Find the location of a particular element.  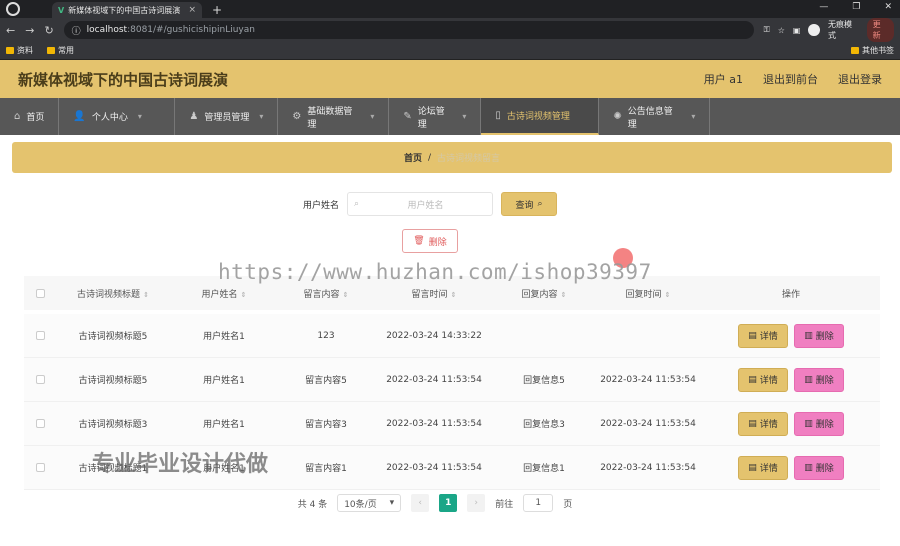

query-label: 查询 is located at coordinates (524, 205).